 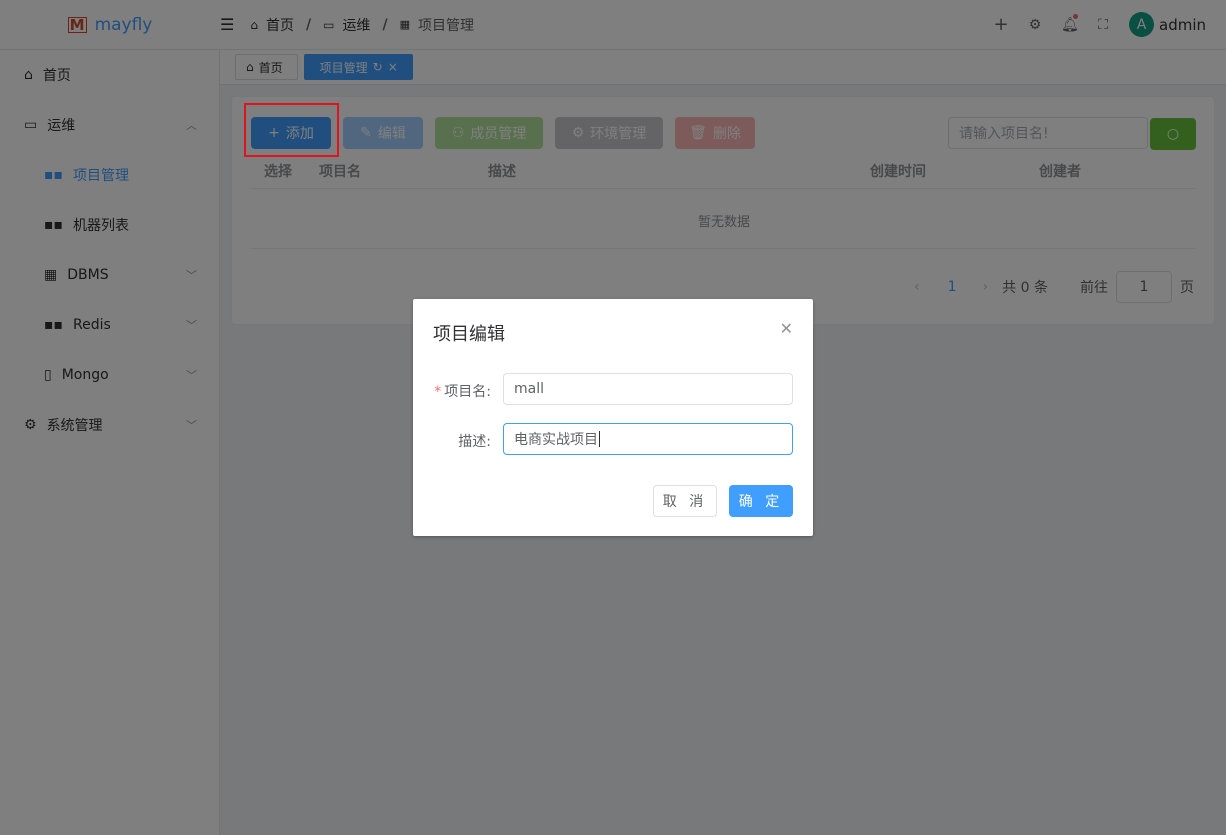 What do you see at coordinates (469, 334) in the screenshot?
I see `dialog-title: 项目编辑` at bounding box center [469, 334].